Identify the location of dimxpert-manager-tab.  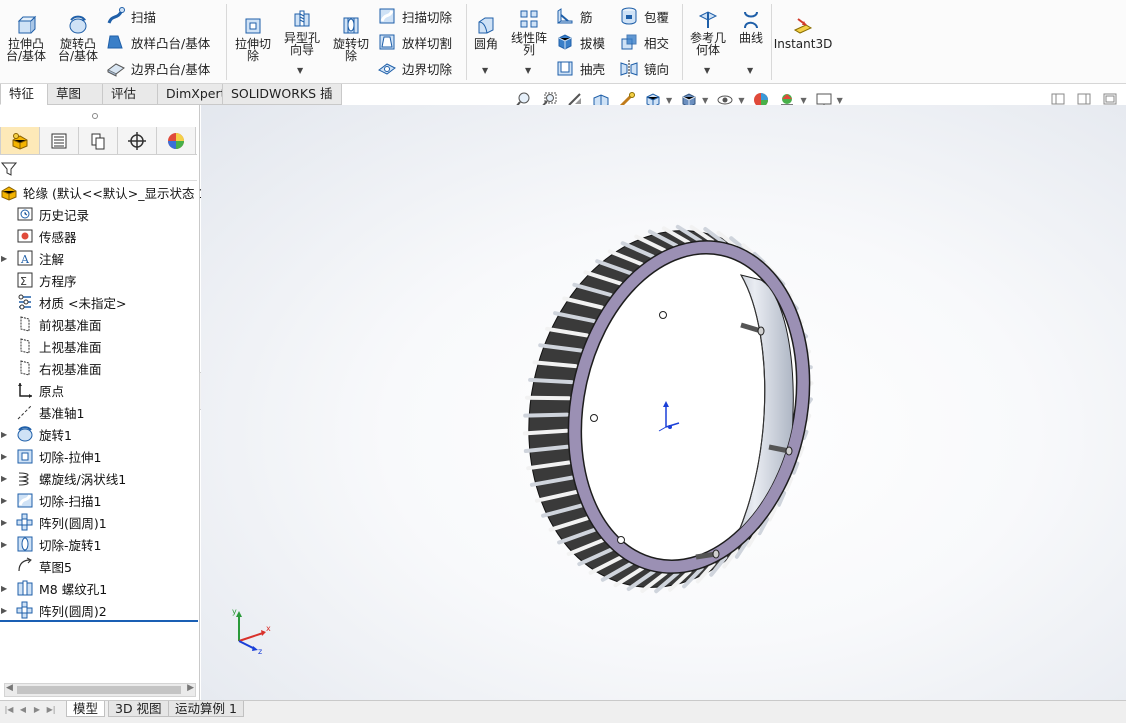
(137, 141).